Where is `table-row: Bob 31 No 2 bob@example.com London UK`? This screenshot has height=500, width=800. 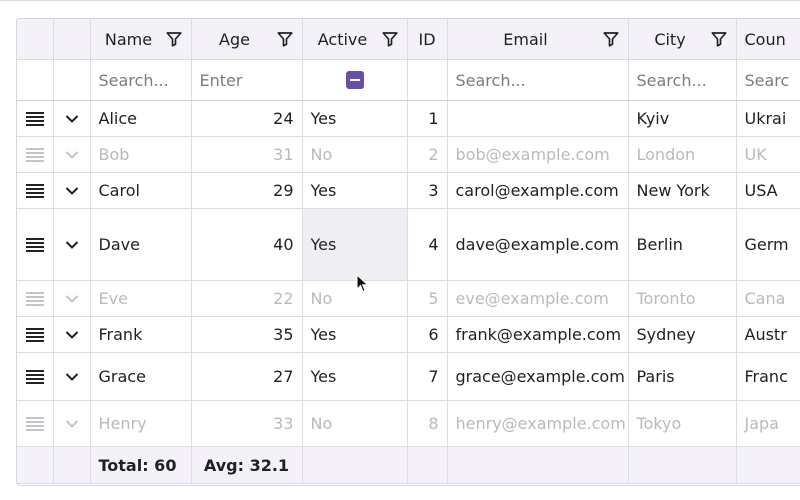 table-row: Bob 31 No 2 bob@example.com London UK is located at coordinates (408, 154).